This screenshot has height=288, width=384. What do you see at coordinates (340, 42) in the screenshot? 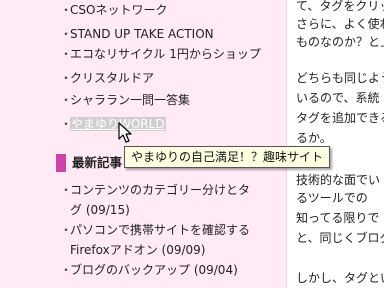
I see `body-text-line: ものなのか？と上` at bounding box center [340, 42].